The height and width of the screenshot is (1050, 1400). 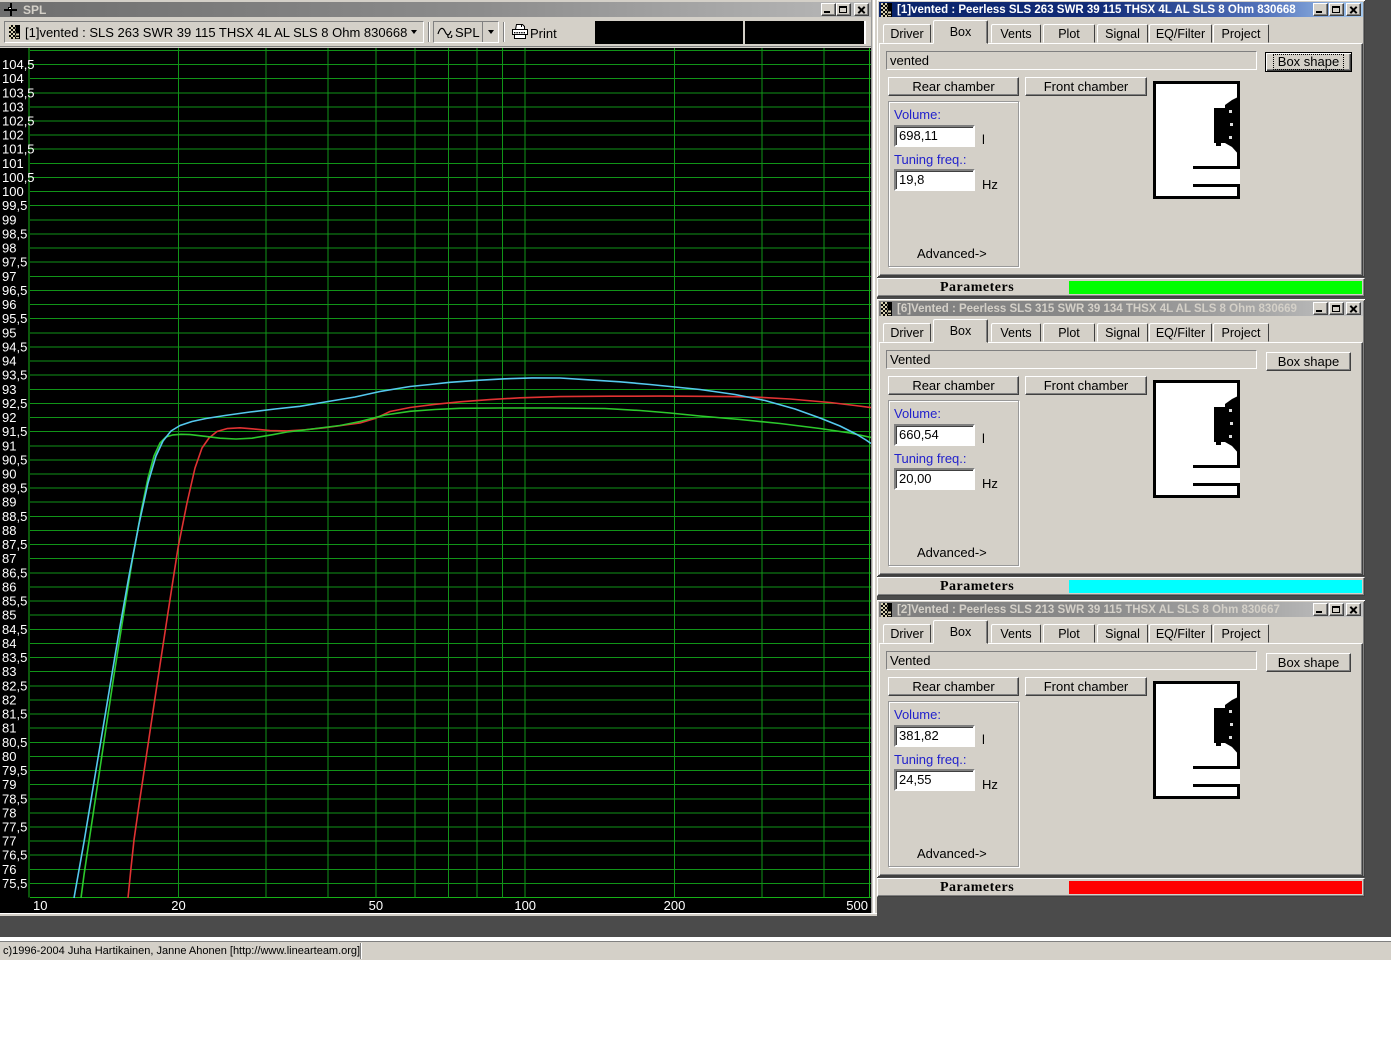 What do you see at coordinates (9, 841) in the screenshot?
I see `svg-text: 77` at bounding box center [9, 841].